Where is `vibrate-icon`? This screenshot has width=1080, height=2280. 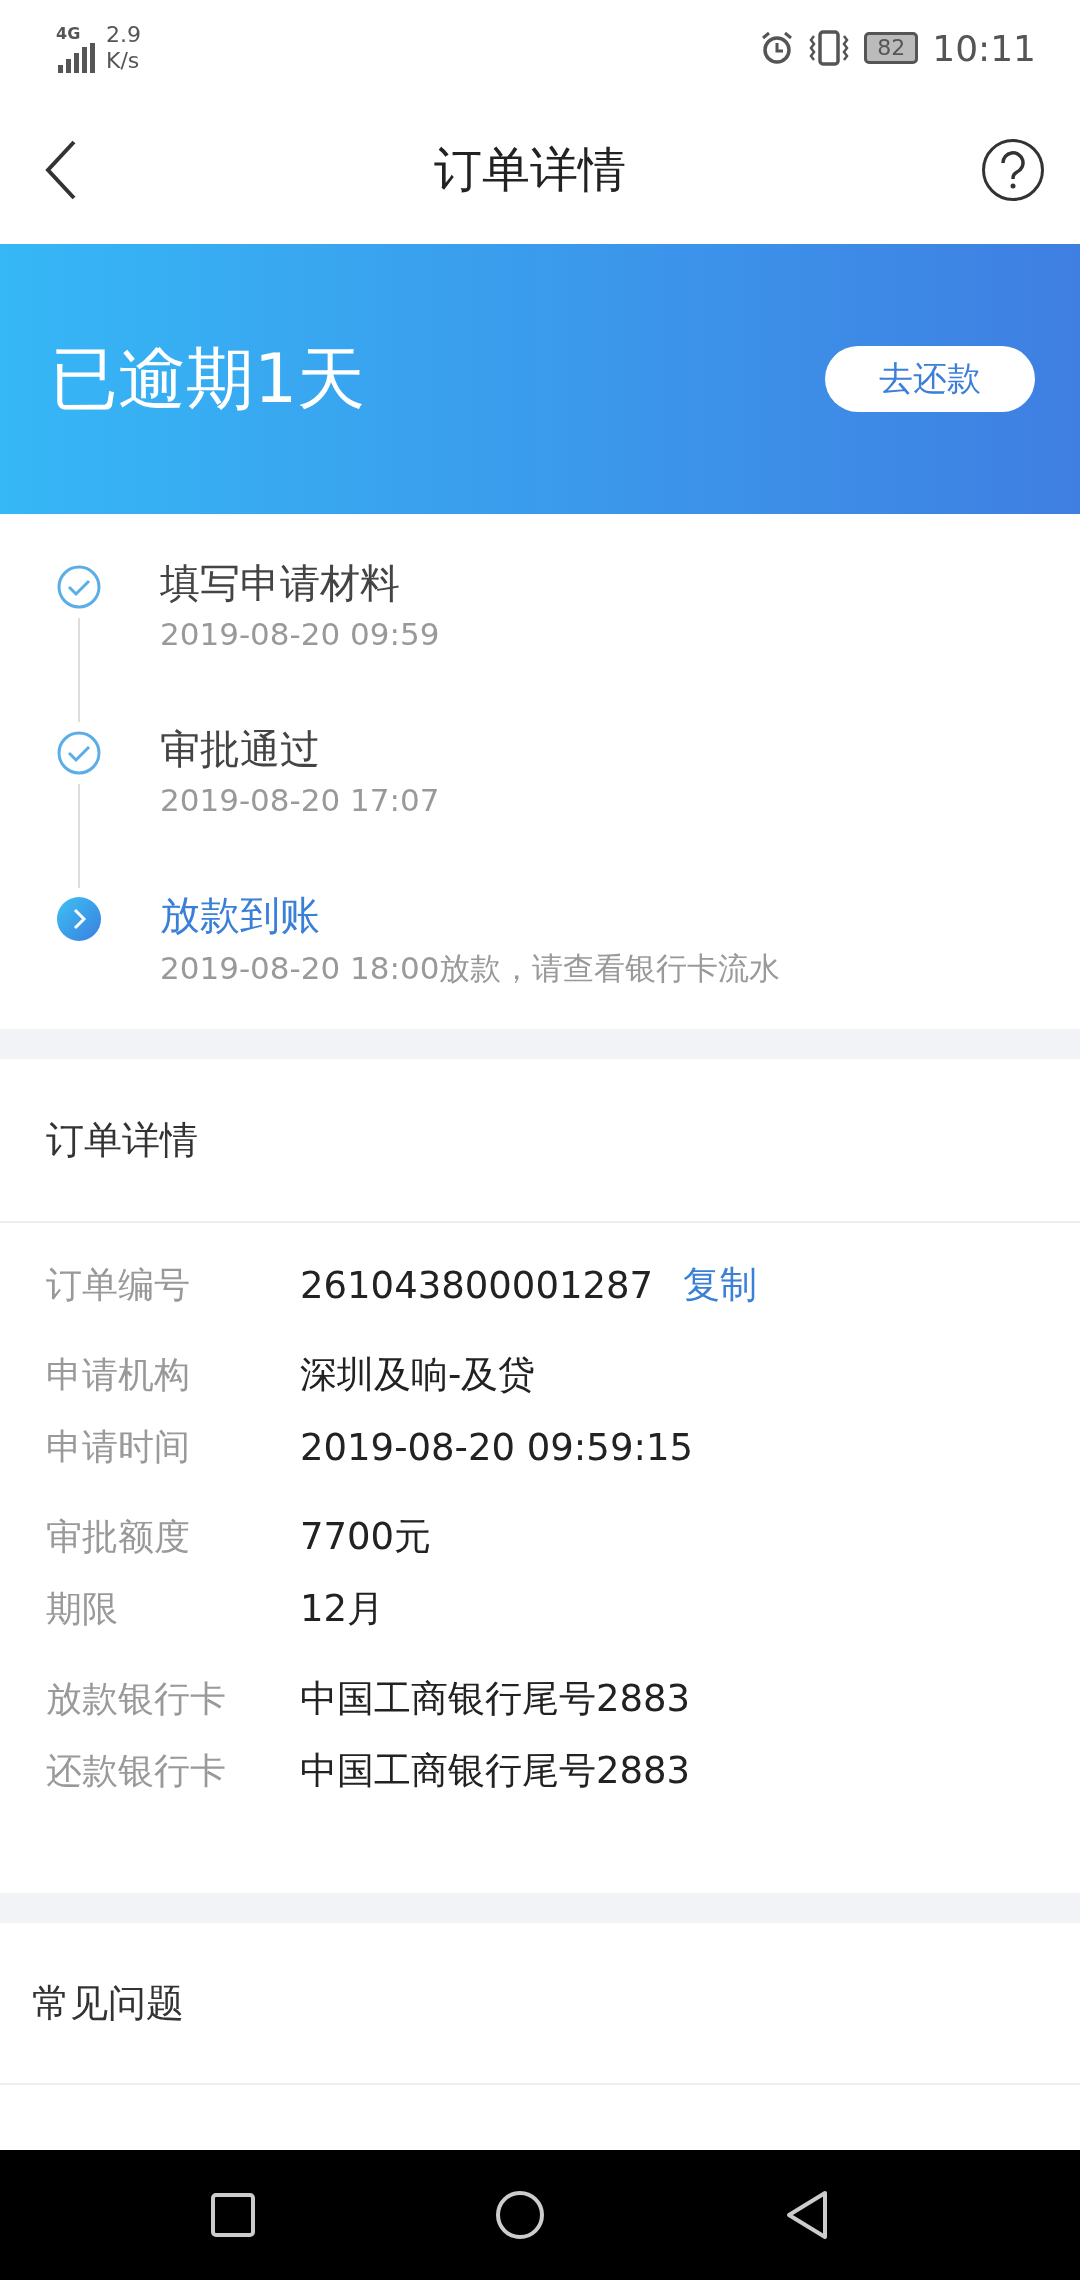 vibrate-icon is located at coordinates (829, 48).